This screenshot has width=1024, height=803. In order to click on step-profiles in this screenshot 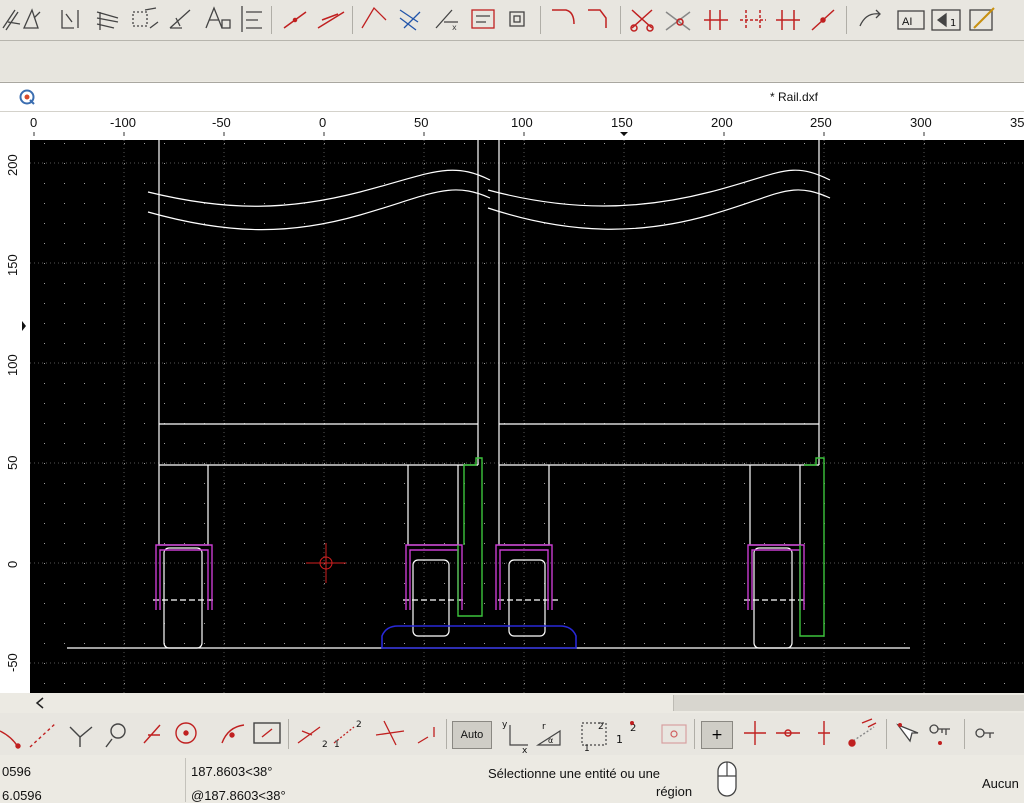, I will do `click(641, 547)`.